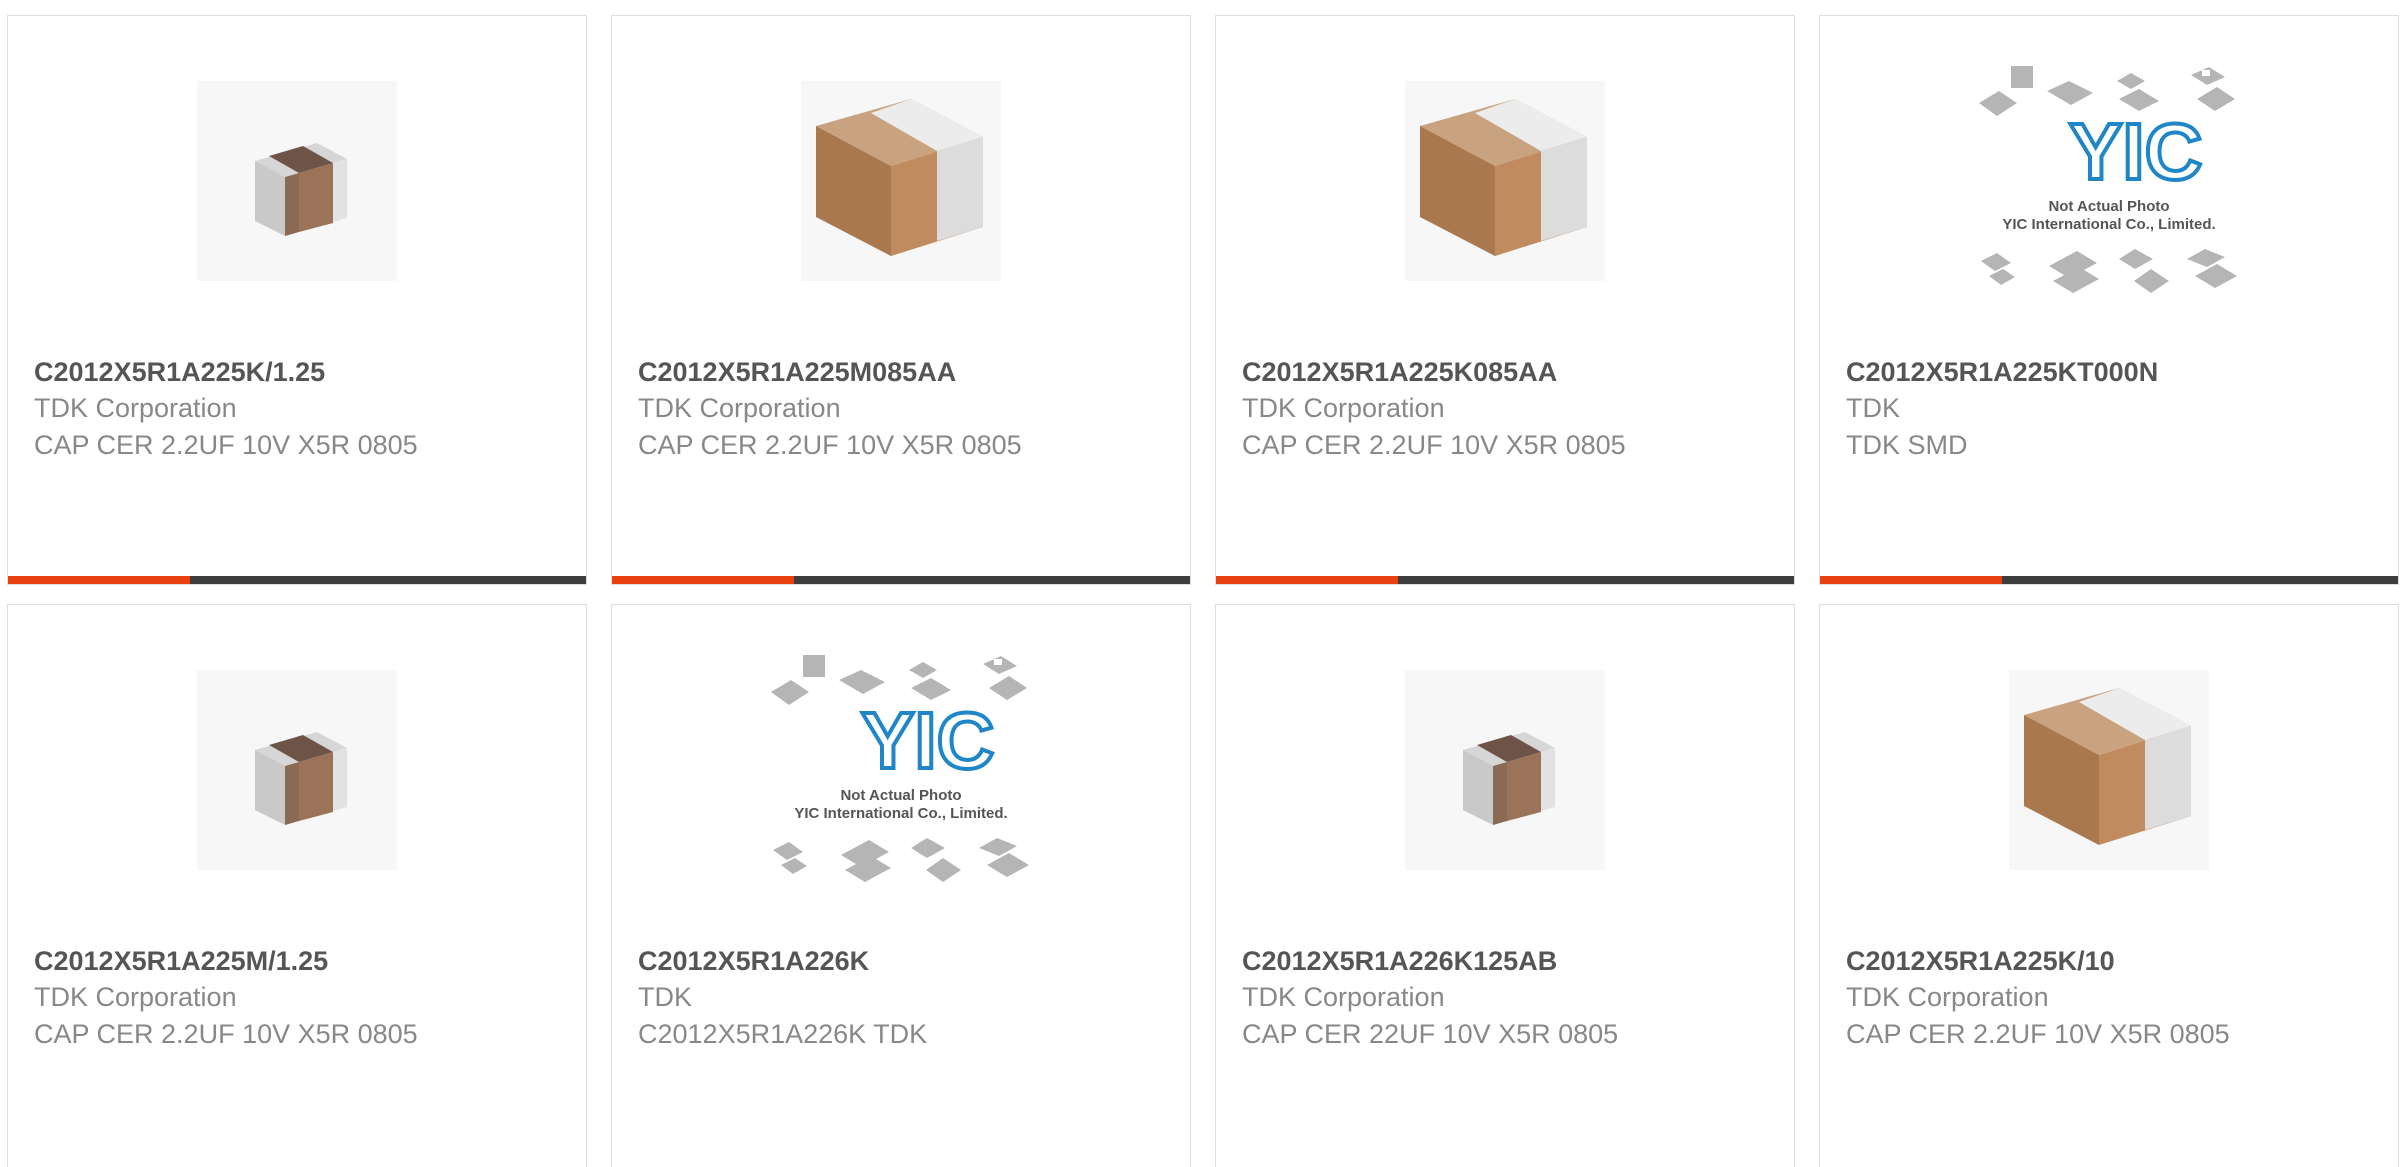  Describe the element at coordinates (1508, 961) in the screenshot. I see `part-number: C2012X5R1A226K125AB` at that location.